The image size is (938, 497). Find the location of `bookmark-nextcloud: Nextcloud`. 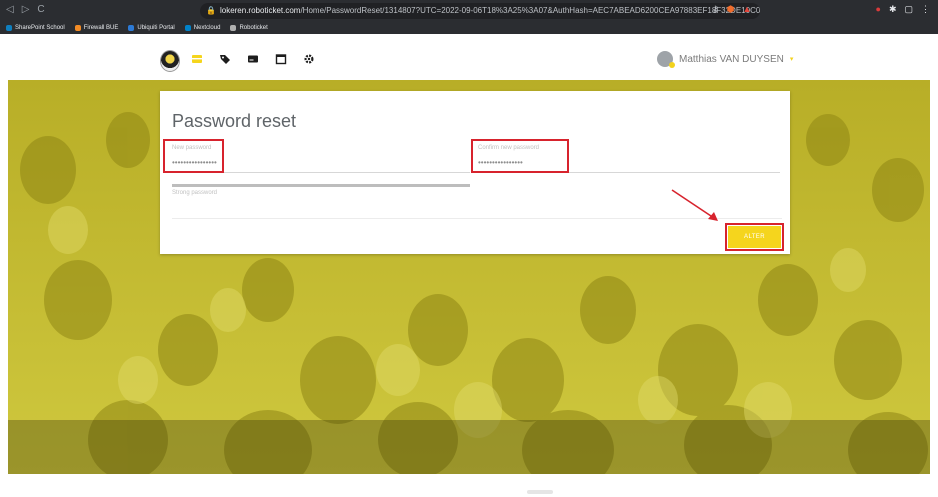

bookmark-nextcloud: Nextcloud is located at coordinates (202, 28).